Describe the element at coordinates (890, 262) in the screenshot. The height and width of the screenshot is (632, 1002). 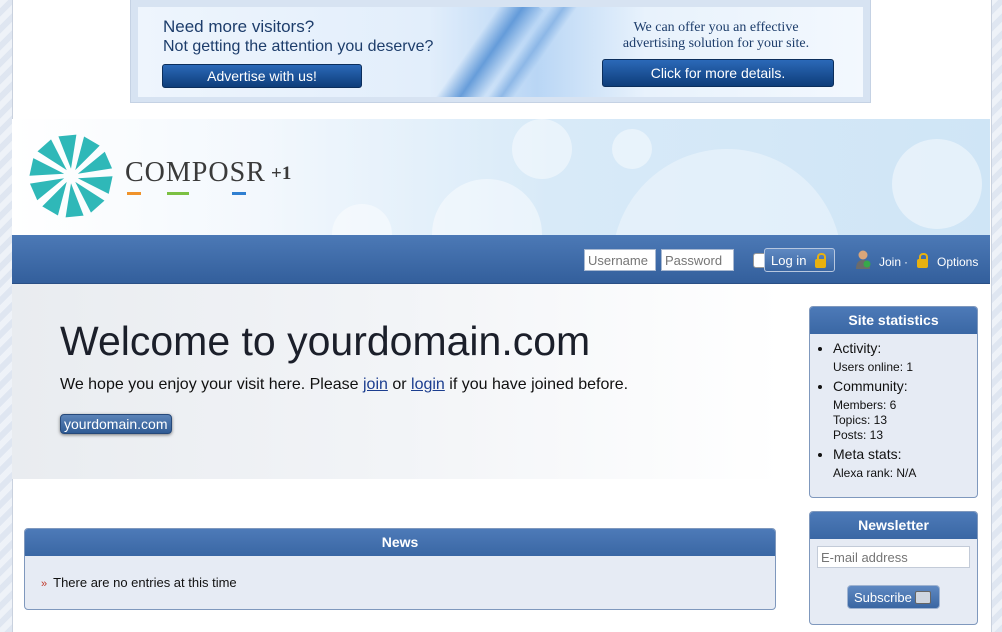
I see `join-link: Join` at that location.